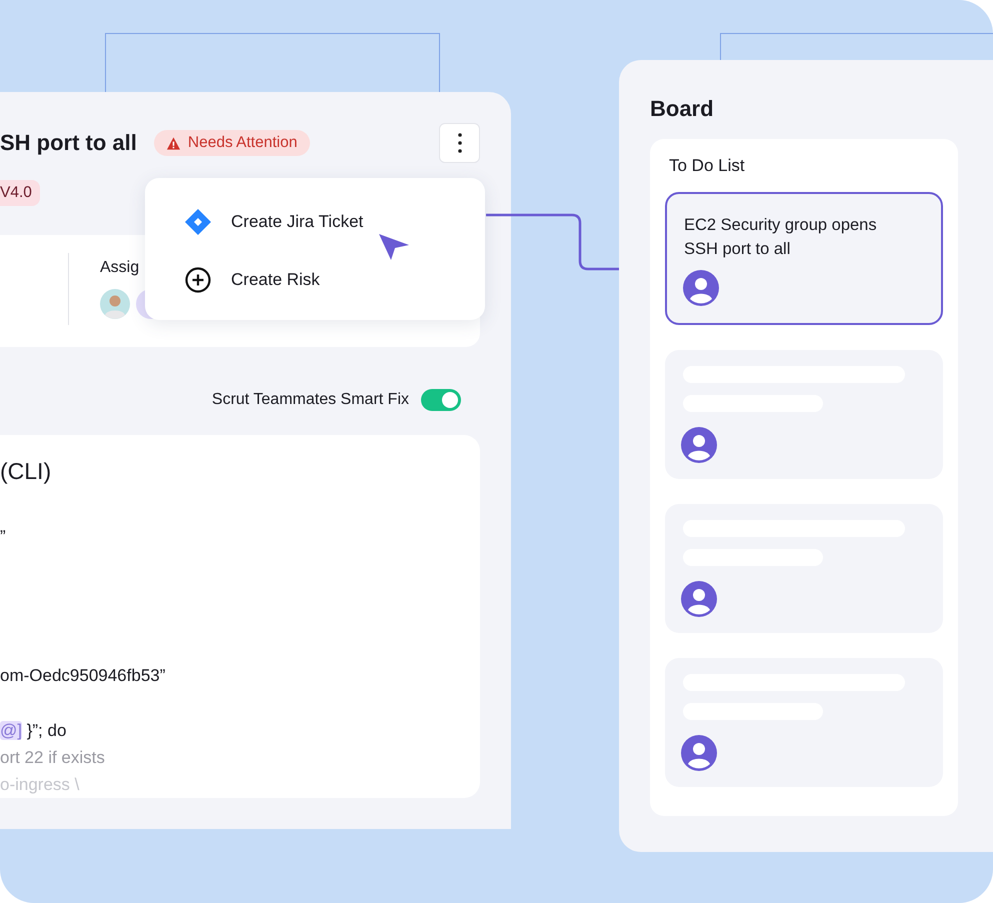  Describe the element at coordinates (83, 676) in the screenshot. I see `code-line: om-Oedc950946fb53”` at that location.